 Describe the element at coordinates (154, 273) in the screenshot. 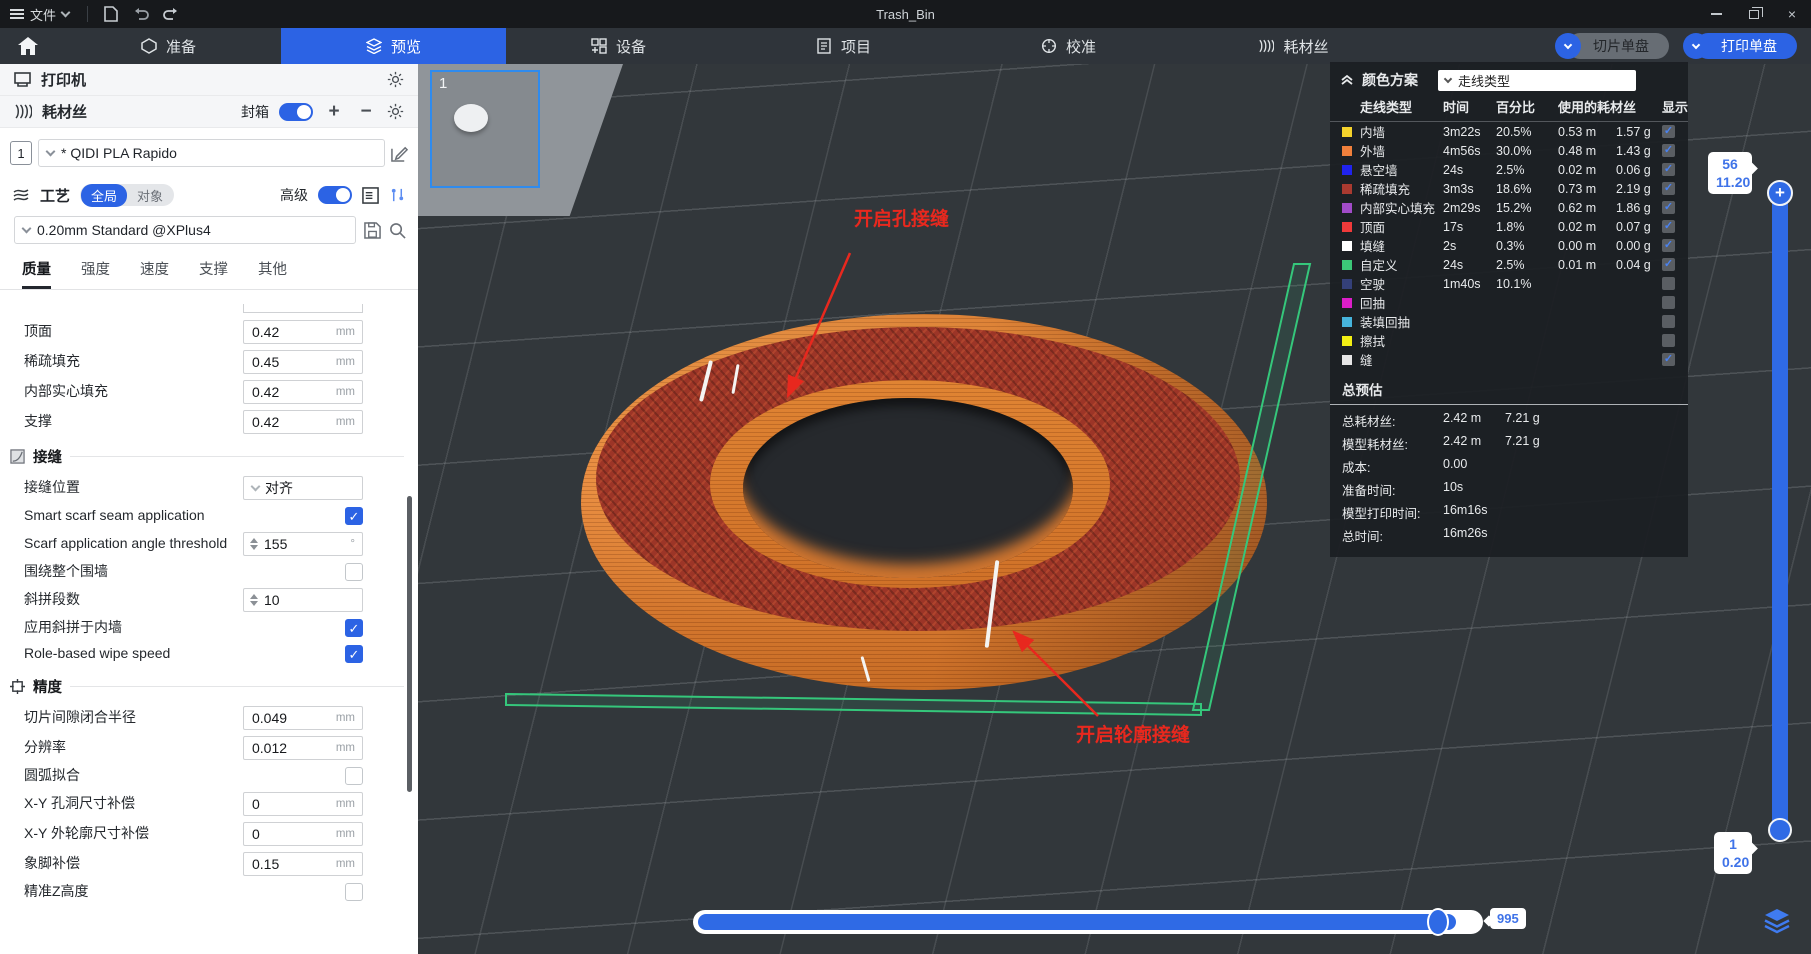

I see `settings-tab-3: 速度` at that location.